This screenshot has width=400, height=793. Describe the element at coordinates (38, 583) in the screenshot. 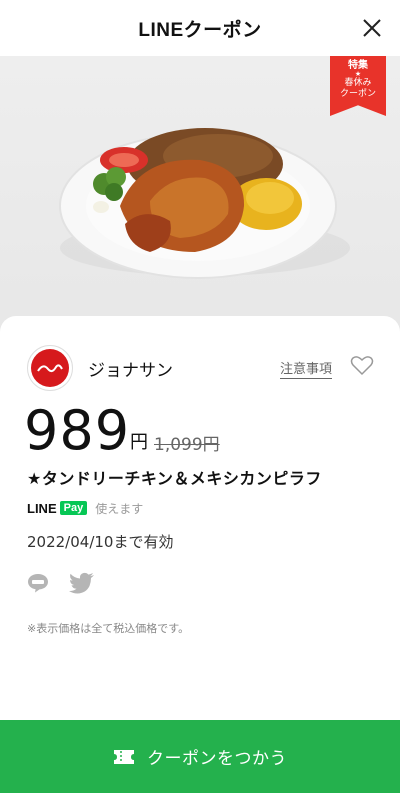

I see `line-share-icon` at that location.